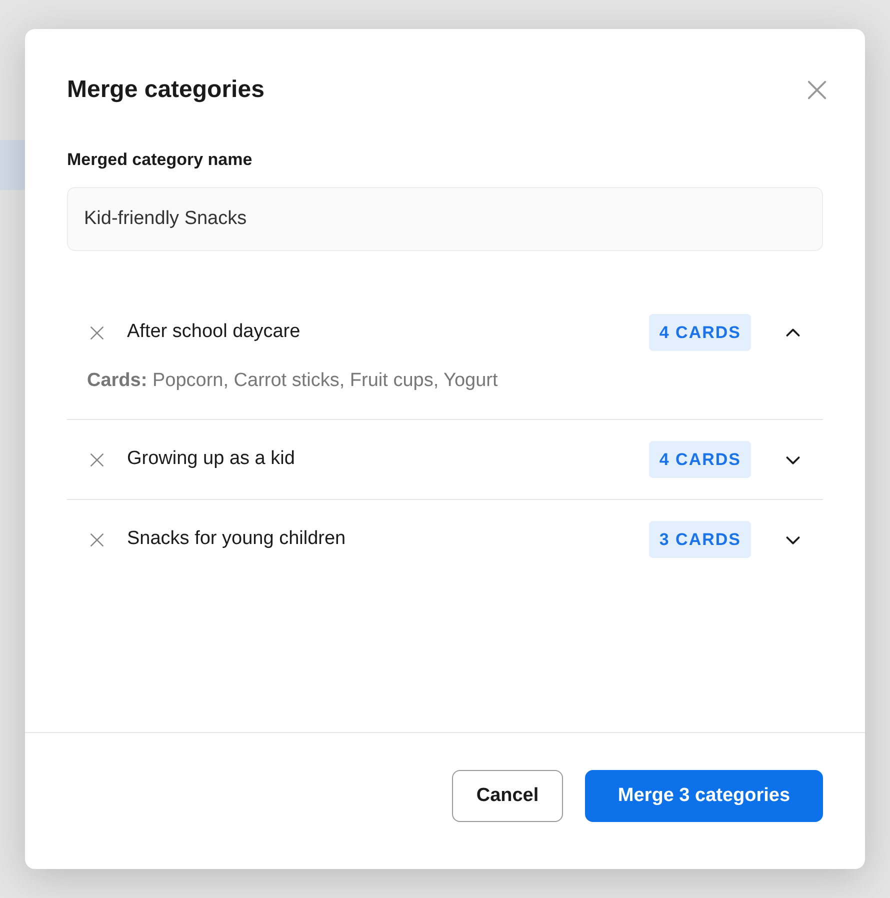 The image size is (890, 898). What do you see at coordinates (211, 459) in the screenshot?
I see `category-name: Growing up as a kid` at bounding box center [211, 459].